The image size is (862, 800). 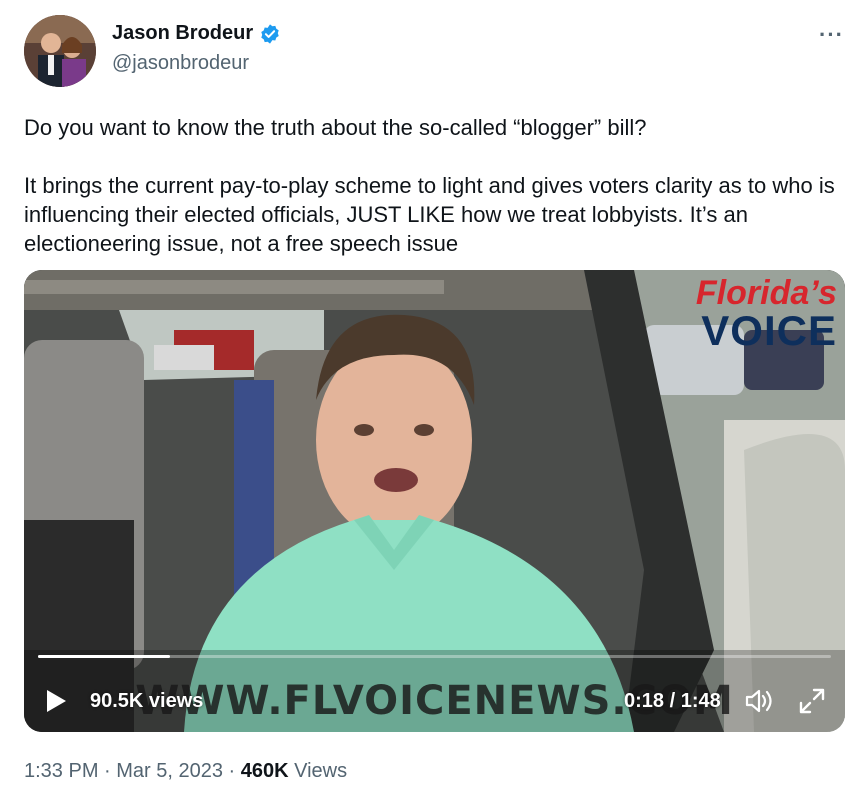 I want to click on verified-badge-icon, so click(x=270, y=34).